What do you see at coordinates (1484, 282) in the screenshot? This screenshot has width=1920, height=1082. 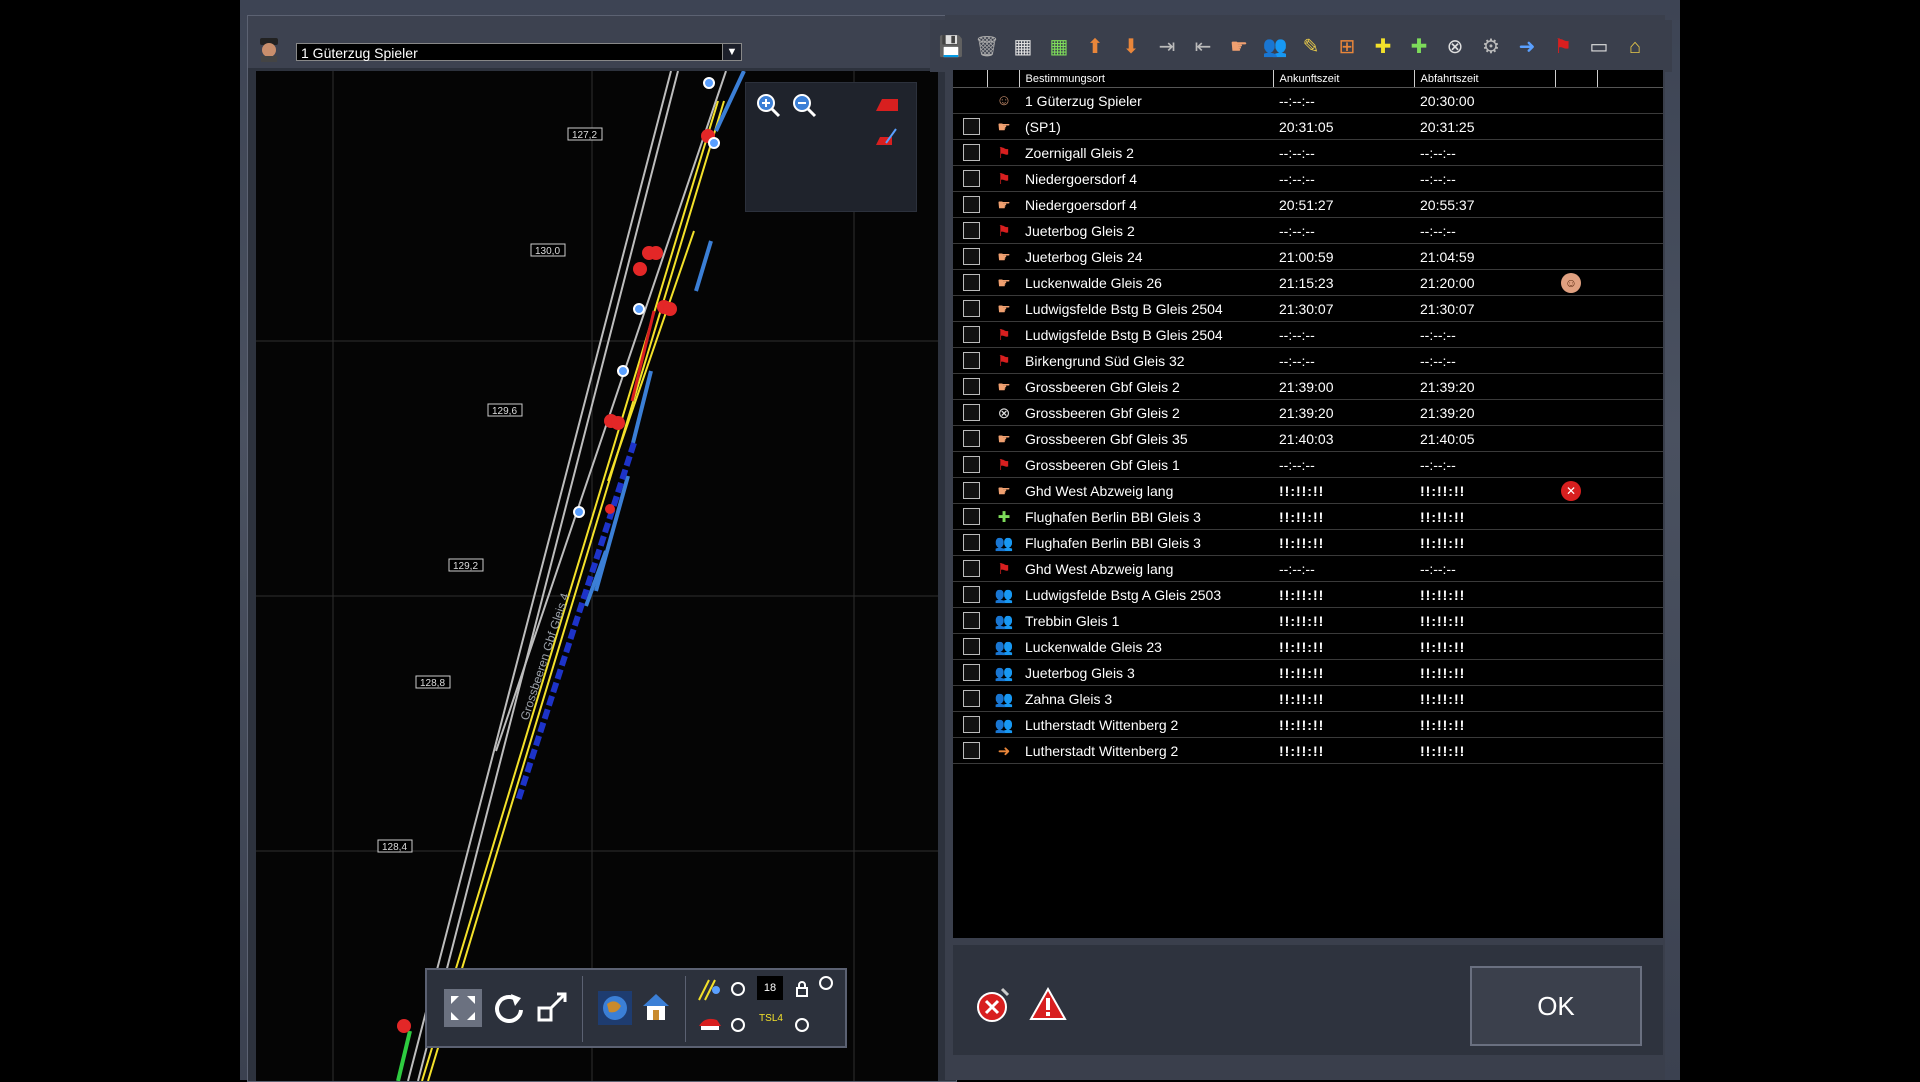 I see `row-departure: 21:20:00` at bounding box center [1484, 282].